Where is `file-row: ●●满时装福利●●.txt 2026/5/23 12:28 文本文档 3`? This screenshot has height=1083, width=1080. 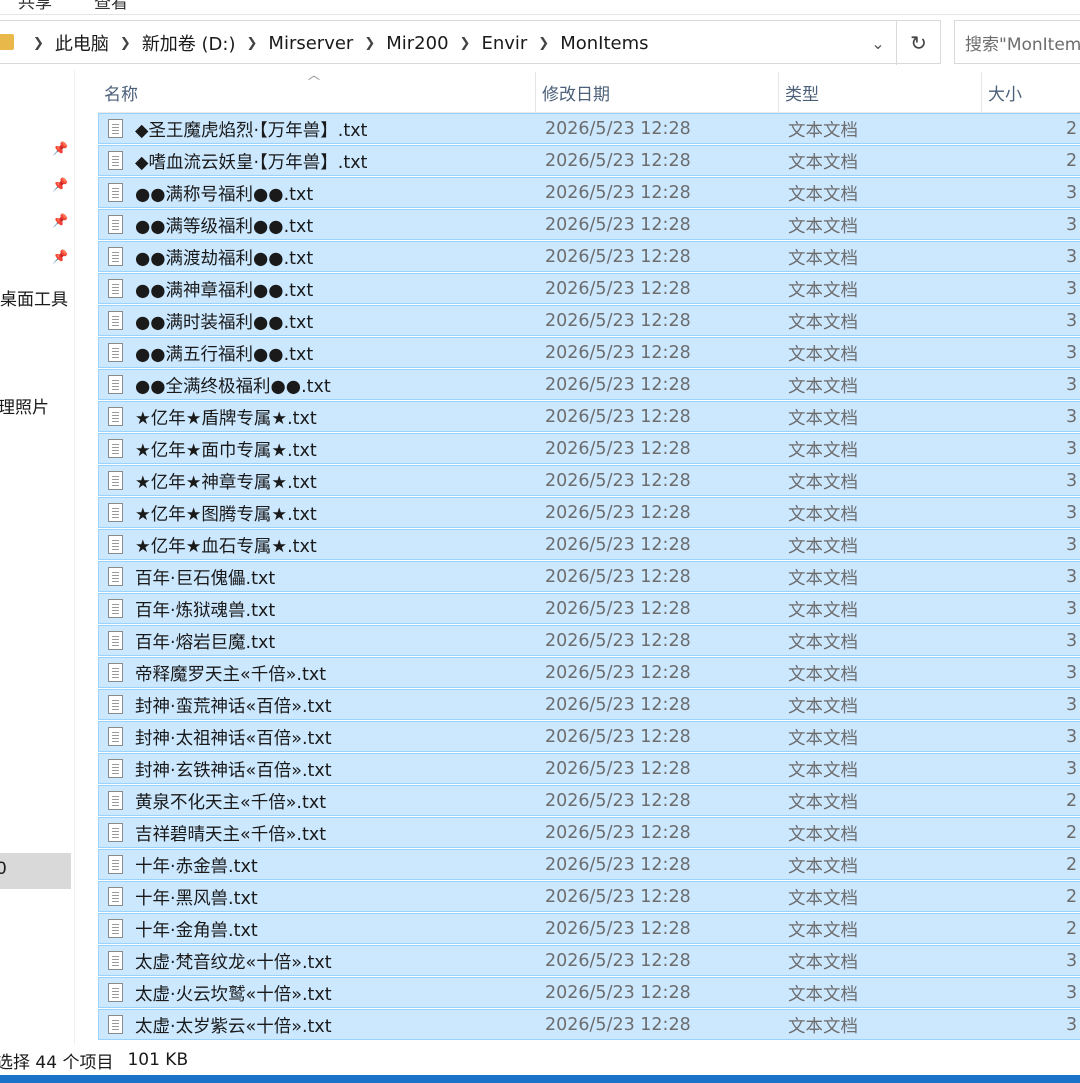 file-row: ●●满时装福利●●.txt 2026/5/23 12:28 文本文档 3 is located at coordinates (589, 320).